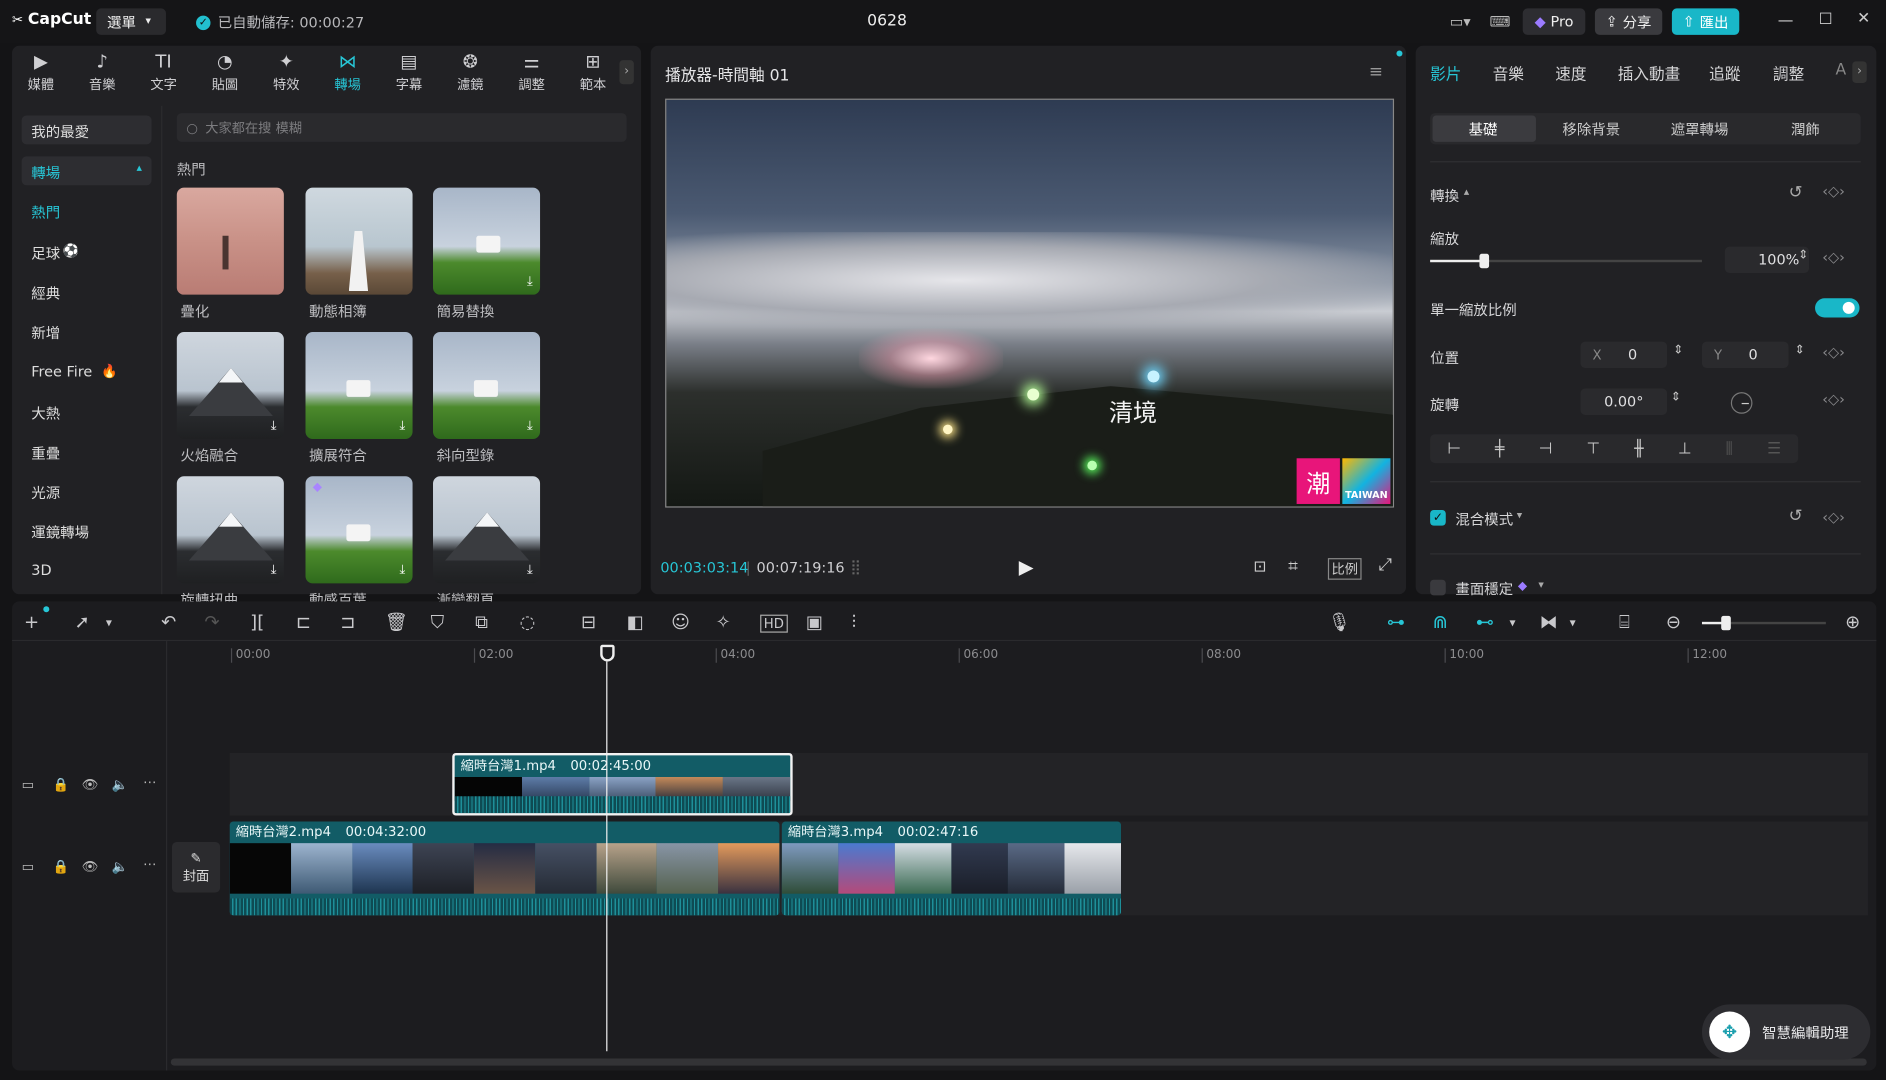  What do you see at coordinates (1438, 587) in the screenshot?
I see `stabilize-checkbox` at bounding box center [1438, 587].